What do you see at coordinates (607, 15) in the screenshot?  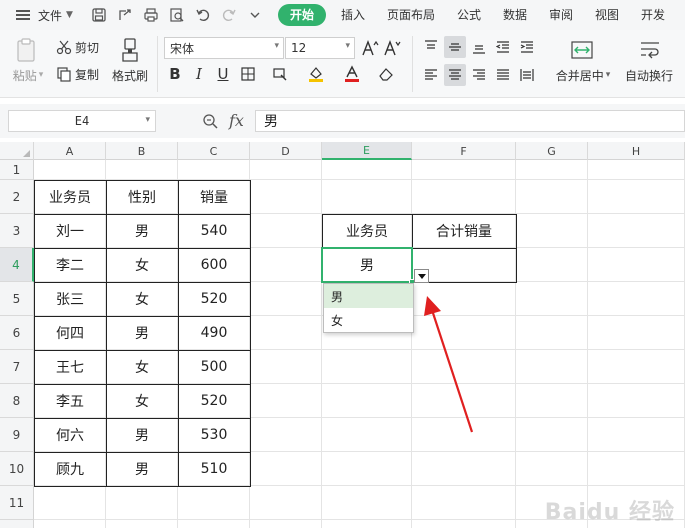 I see `tab-view: 视图` at bounding box center [607, 15].